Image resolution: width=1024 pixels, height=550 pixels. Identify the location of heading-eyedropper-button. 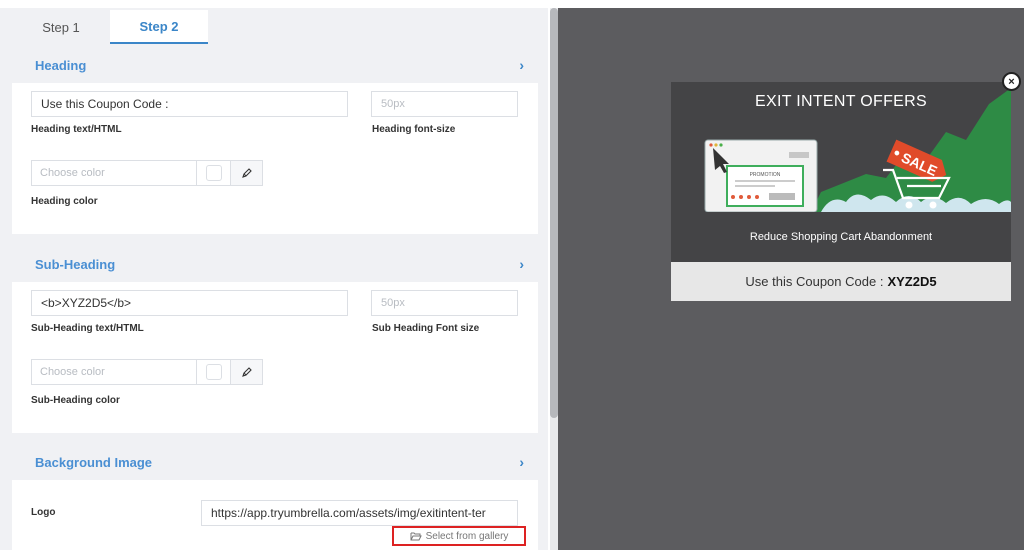
(247, 173).